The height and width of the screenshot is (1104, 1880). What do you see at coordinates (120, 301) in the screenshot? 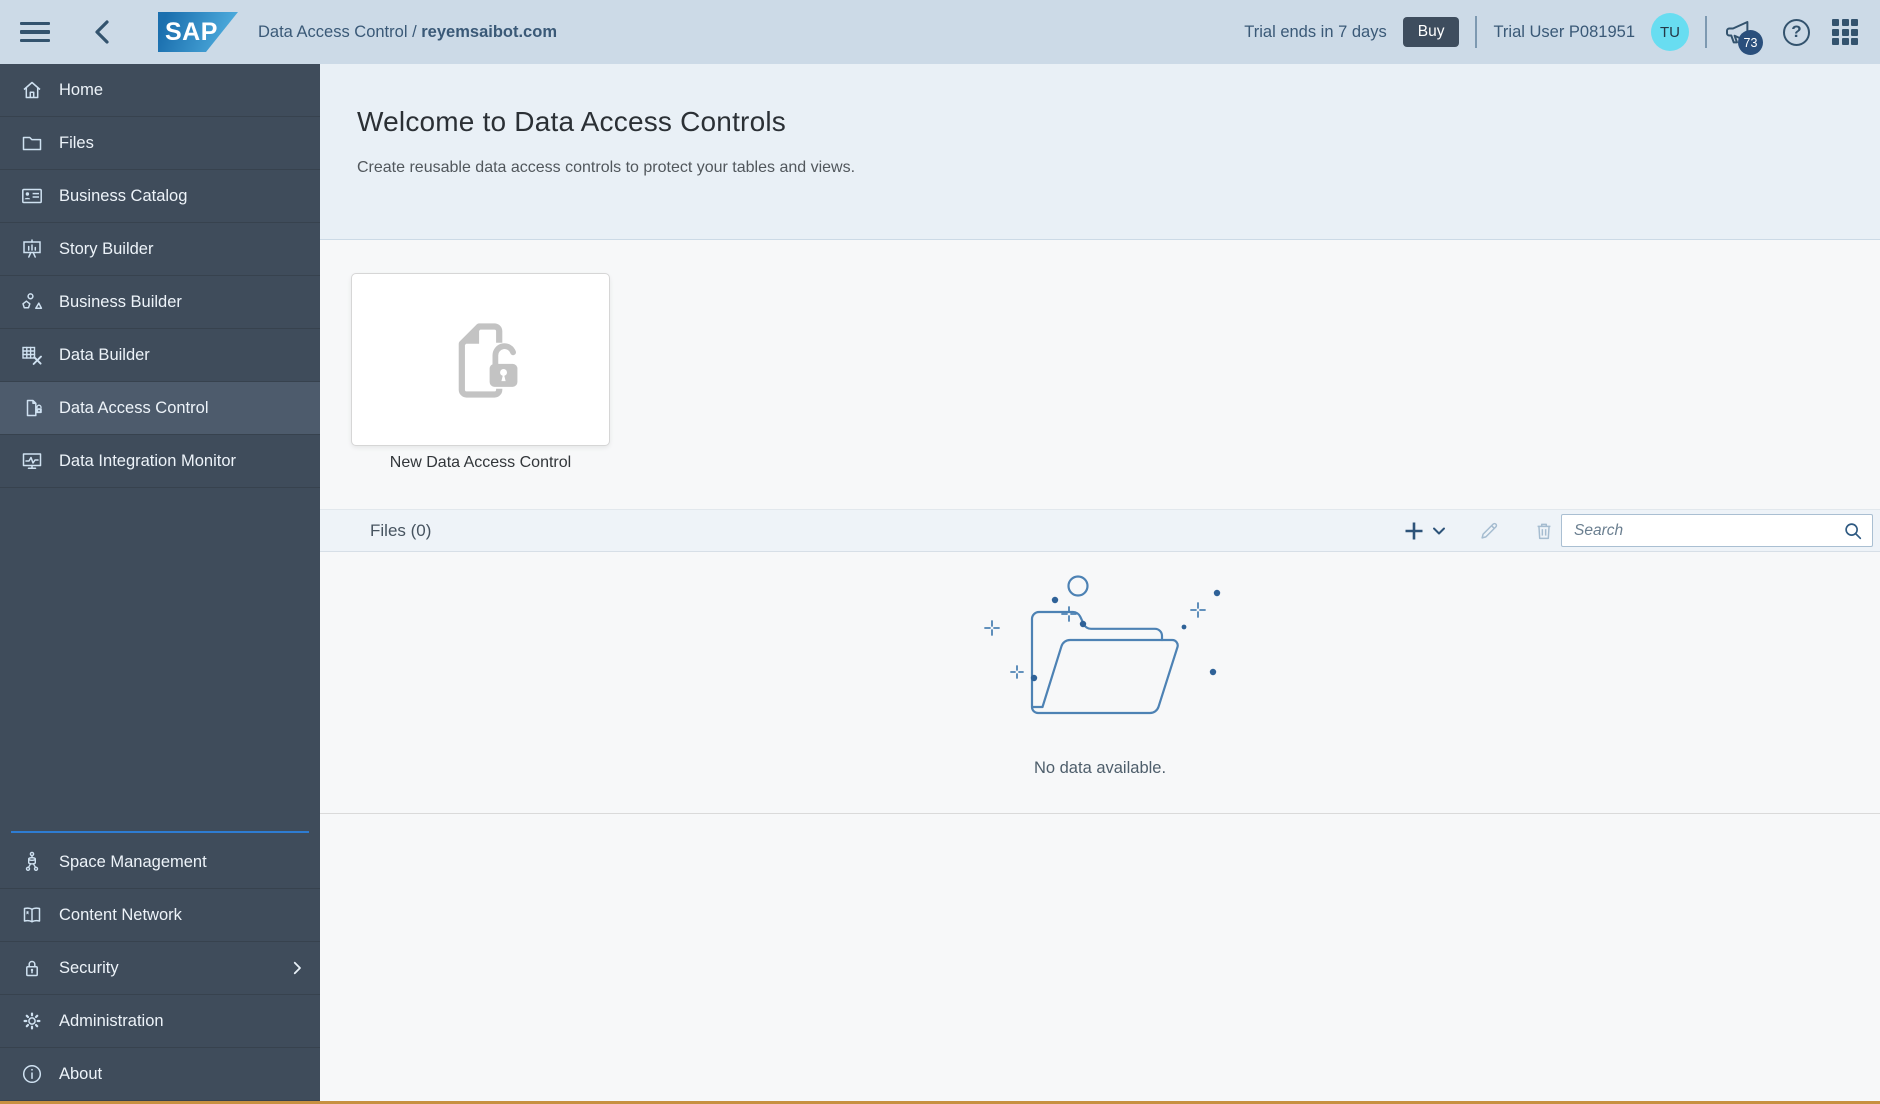
I see `sidebar-item-label: Business Builder` at bounding box center [120, 301].